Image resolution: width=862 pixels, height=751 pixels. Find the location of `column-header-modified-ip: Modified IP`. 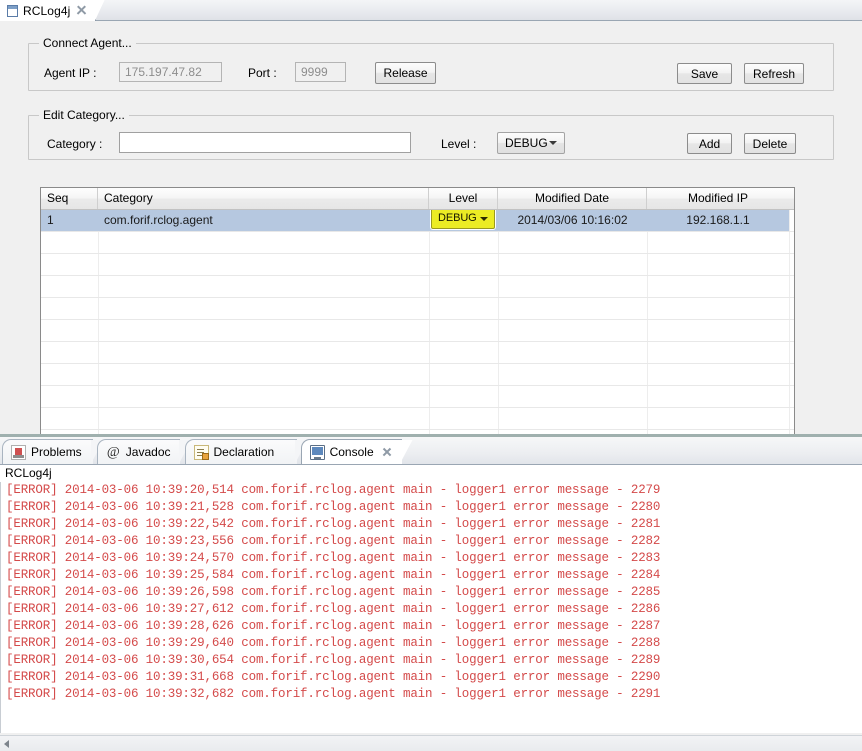

column-header-modified-ip: Modified IP is located at coordinates (718, 198).